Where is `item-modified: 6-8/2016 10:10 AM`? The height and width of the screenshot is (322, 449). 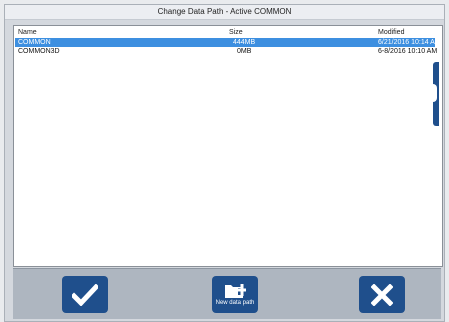
item-modified: 6-8/2016 10:10 AM is located at coordinates (408, 51).